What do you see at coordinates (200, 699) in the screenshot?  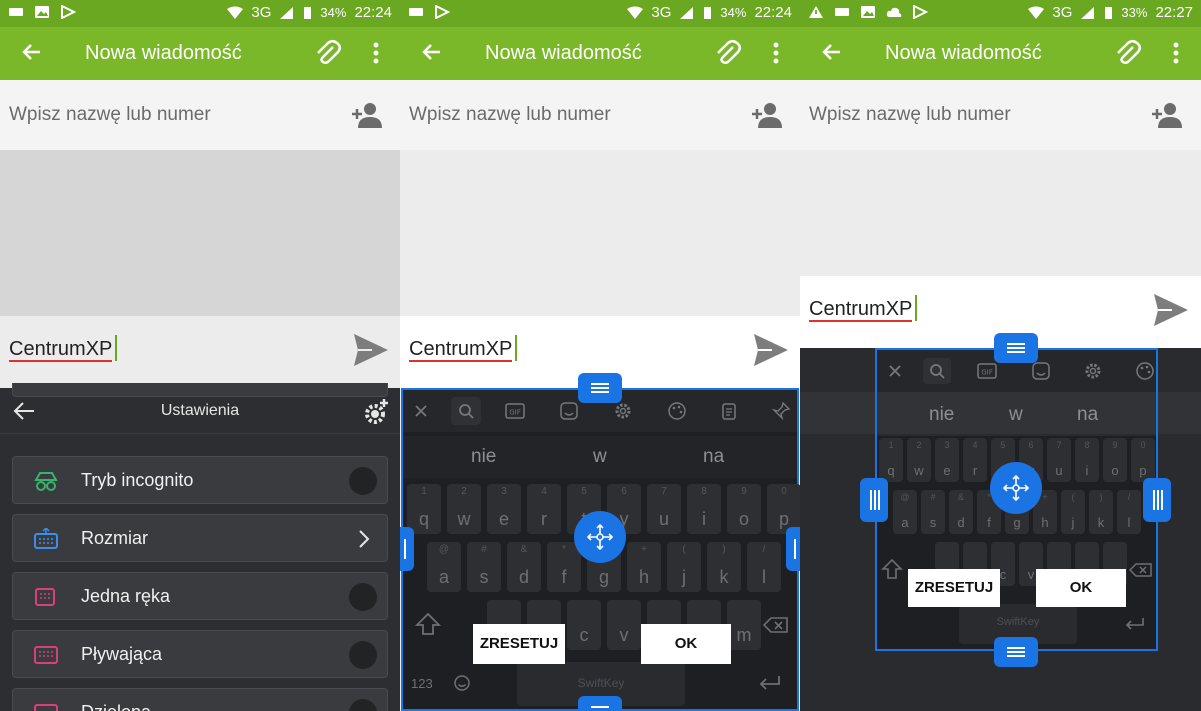 I see `settings-row-split: Dzielona` at bounding box center [200, 699].